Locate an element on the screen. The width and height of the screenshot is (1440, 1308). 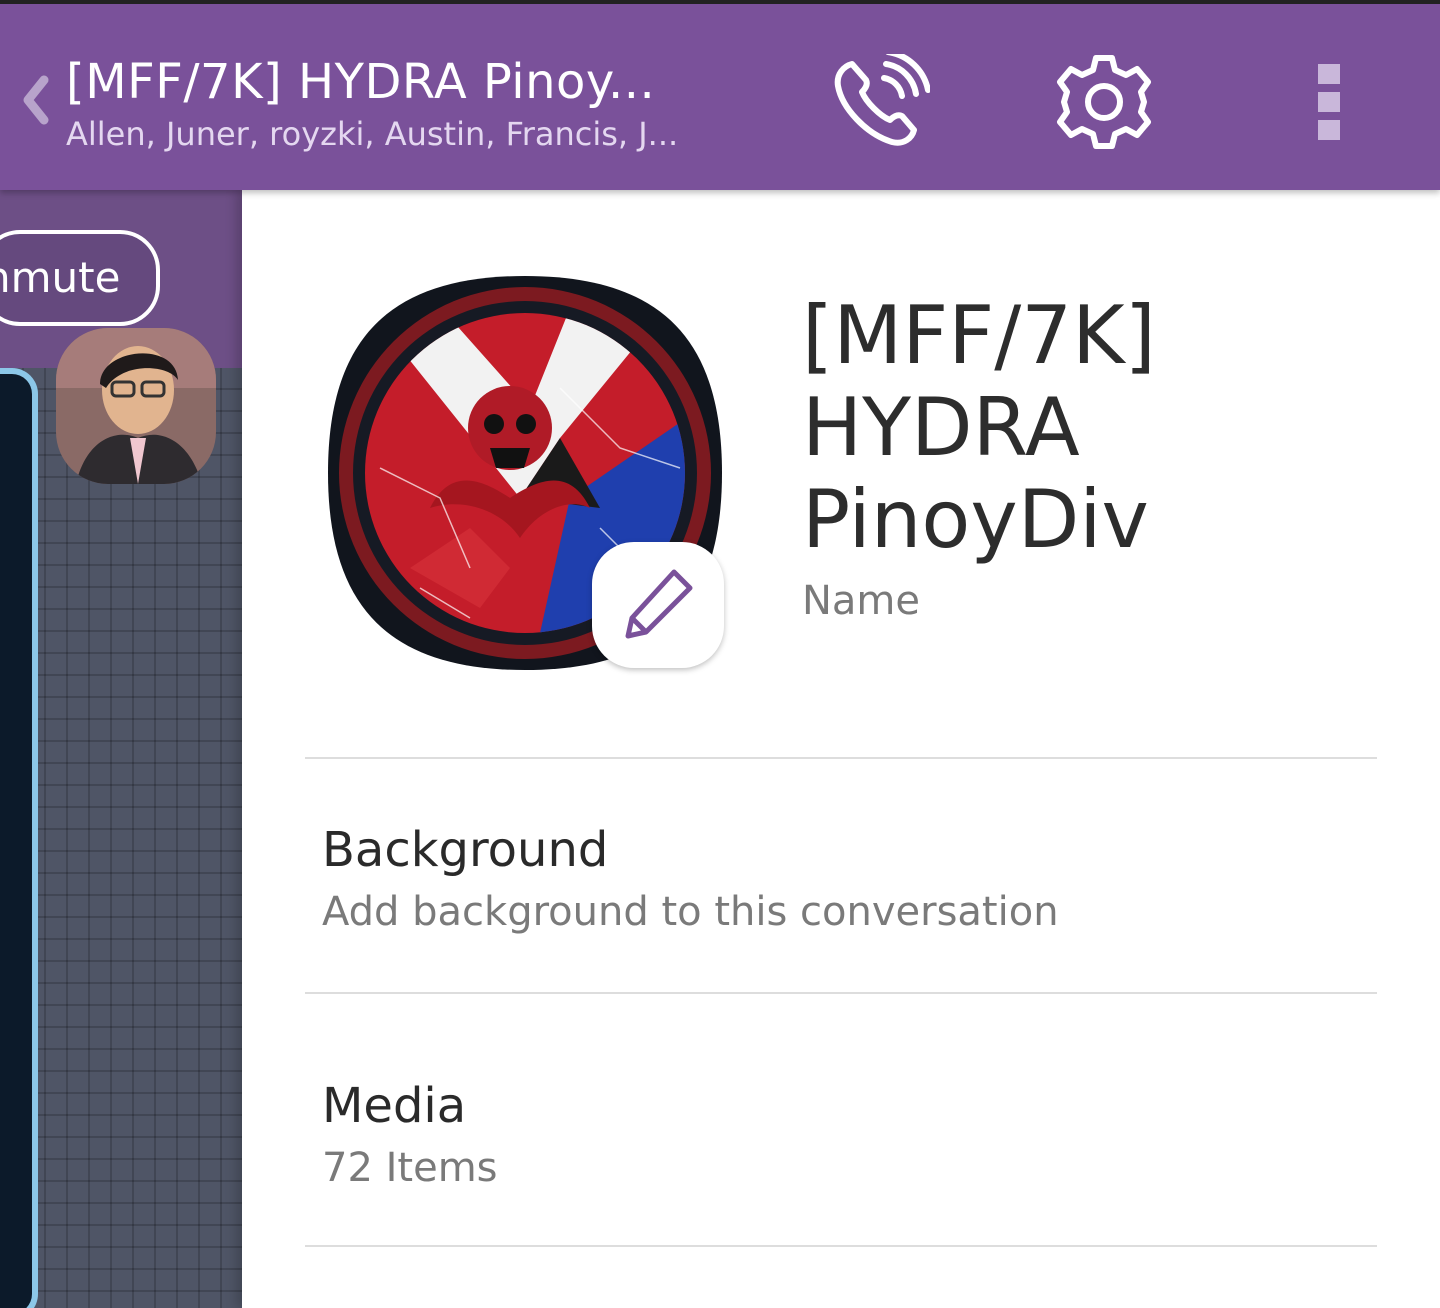
more-vertical-icon is located at coordinates (1330, 102).